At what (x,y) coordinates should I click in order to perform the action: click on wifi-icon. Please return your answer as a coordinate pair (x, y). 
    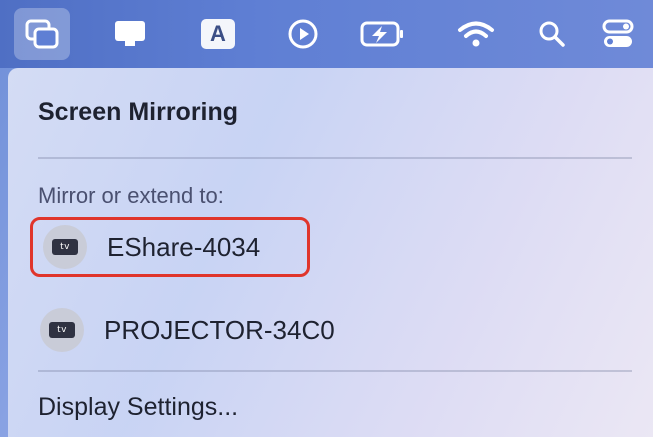
    Looking at the image, I should click on (476, 34).